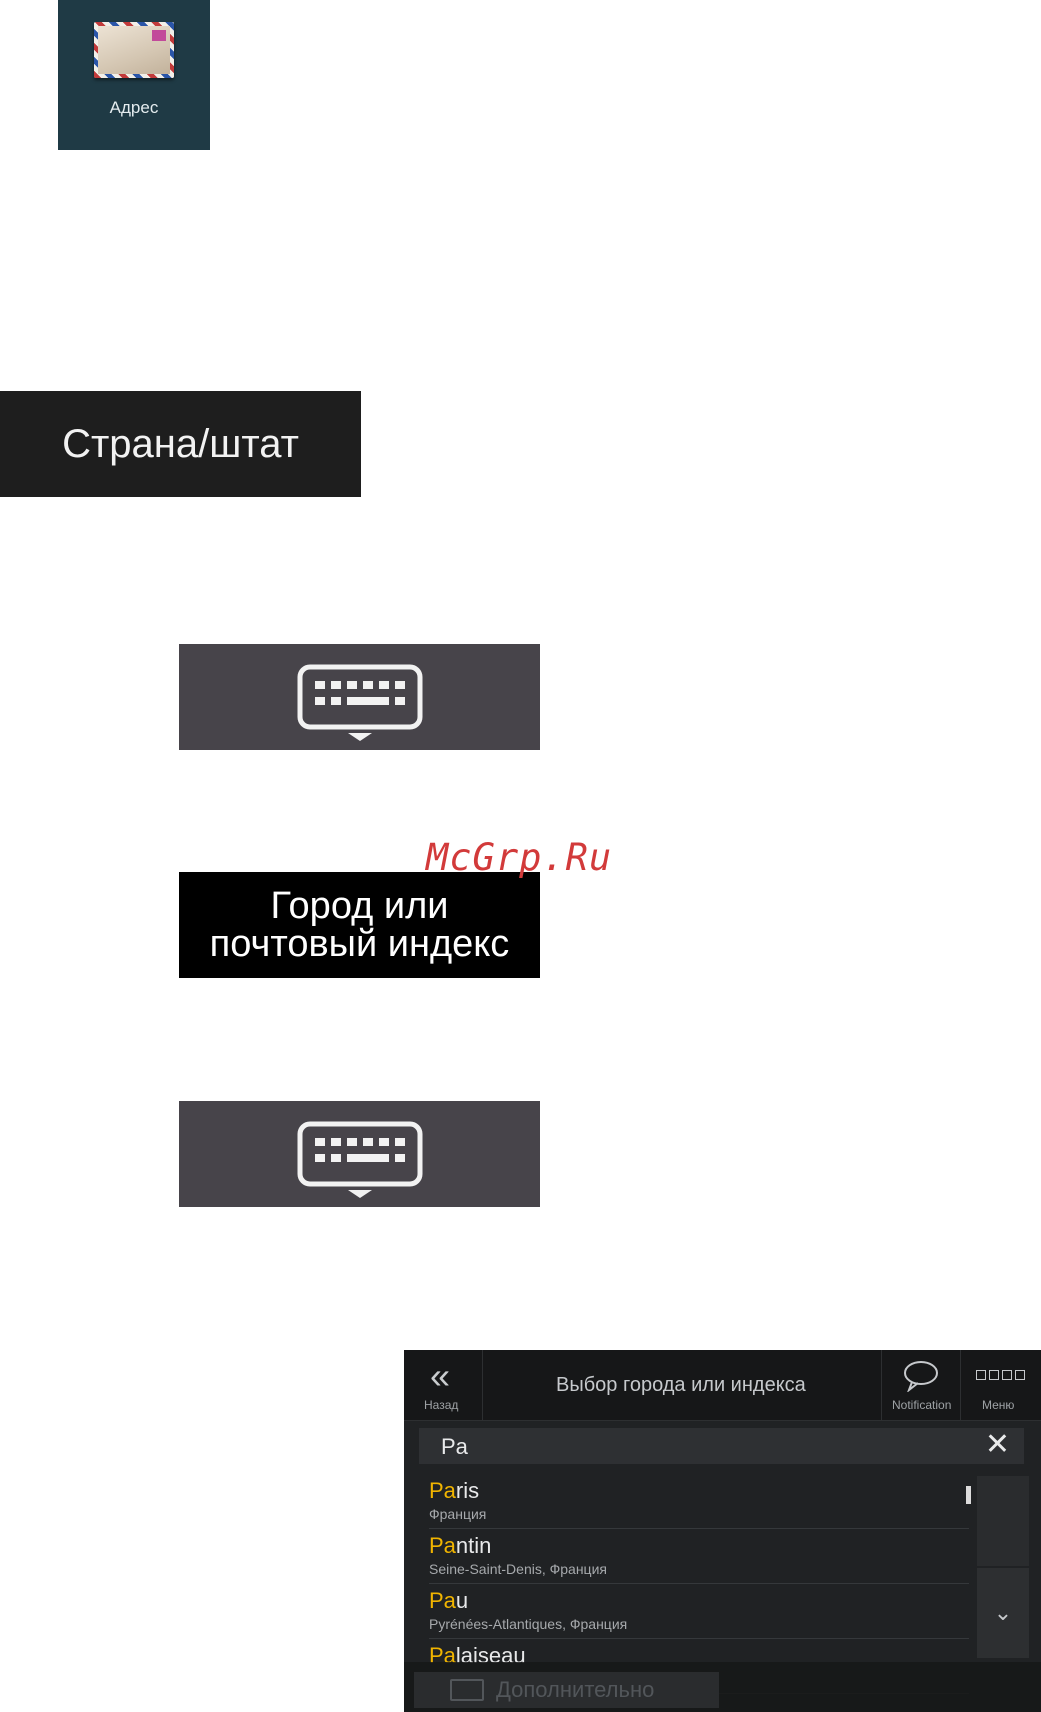 This screenshot has height=1712, width=1041. What do you see at coordinates (721, 1446) in the screenshot?
I see `search-input: Pa ✕` at bounding box center [721, 1446].